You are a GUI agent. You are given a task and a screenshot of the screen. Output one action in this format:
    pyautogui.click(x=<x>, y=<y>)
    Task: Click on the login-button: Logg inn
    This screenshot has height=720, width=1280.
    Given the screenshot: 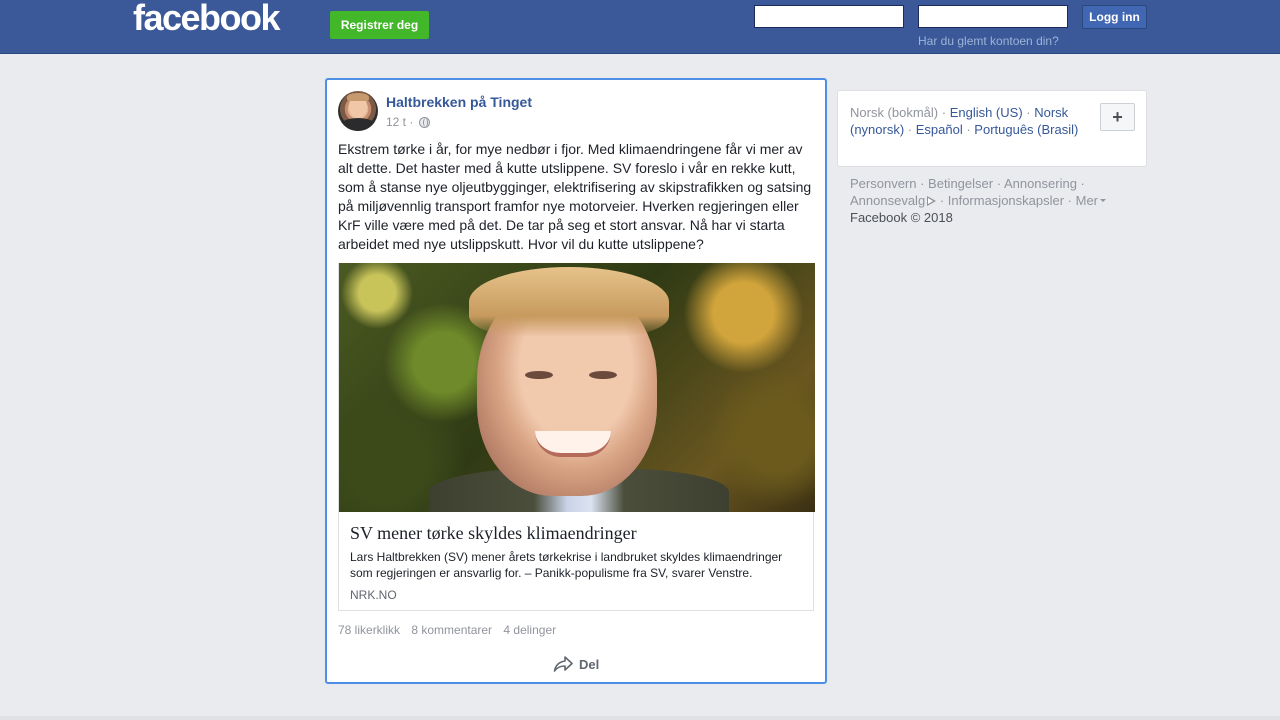 What is the action you would take?
    pyautogui.click(x=1114, y=17)
    